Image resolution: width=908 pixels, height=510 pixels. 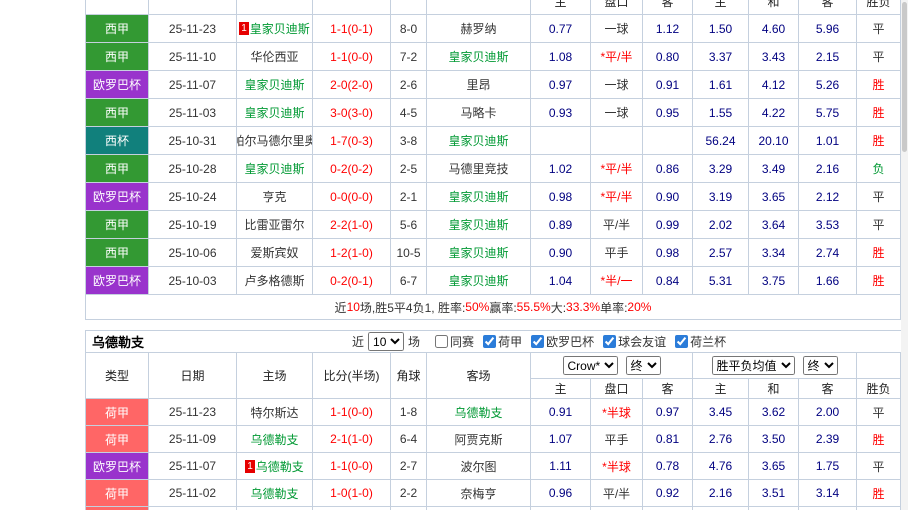 What do you see at coordinates (352, 169) in the screenshot?
I see `score-cell: 0-2(0-2)` at bounding box center [352, 169].